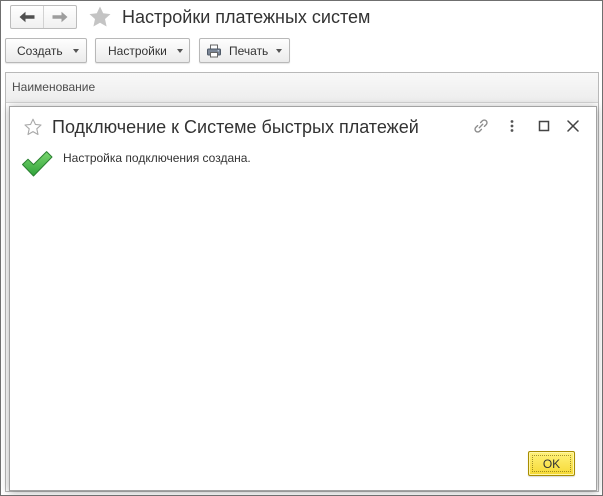 This screenshot has height=496, width=603. I want to click on settings-button: Настройки, so click(142, 50).